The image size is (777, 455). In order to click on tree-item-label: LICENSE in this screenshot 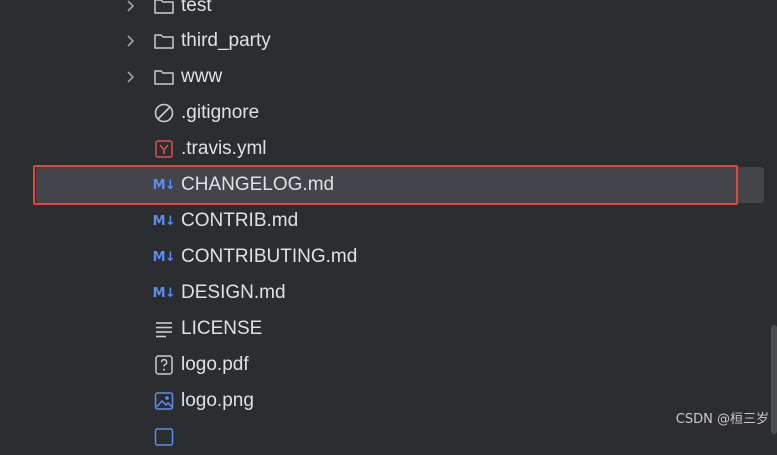, I will do `click(222, 328)`.